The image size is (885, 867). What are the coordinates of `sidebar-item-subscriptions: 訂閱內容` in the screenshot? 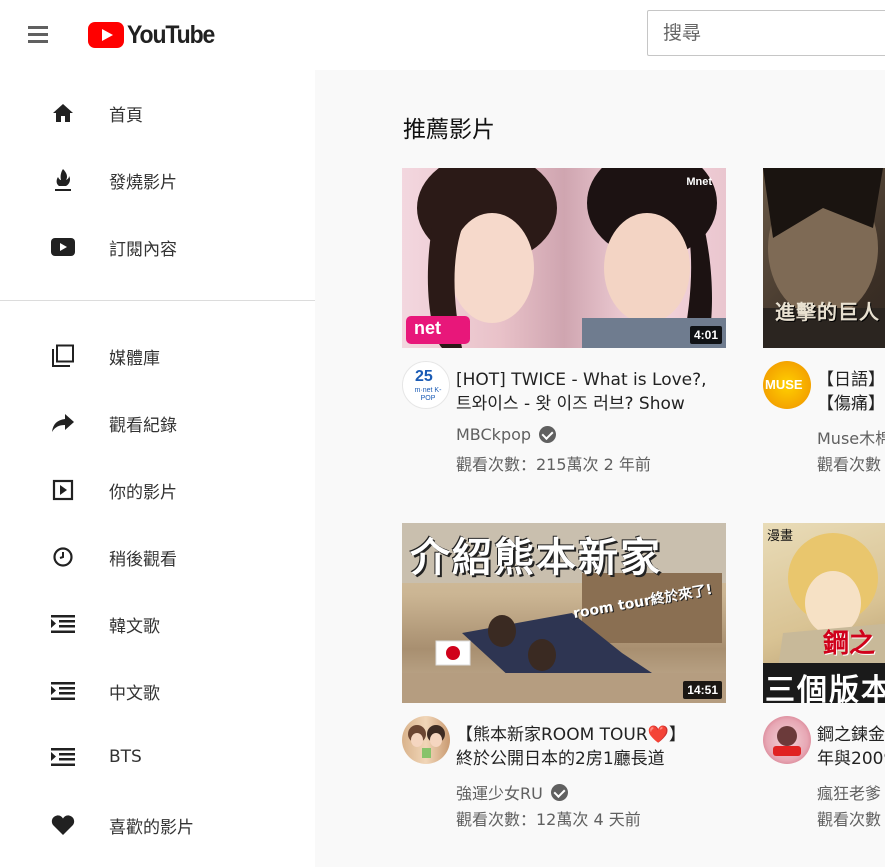 It's located at (157, 247).